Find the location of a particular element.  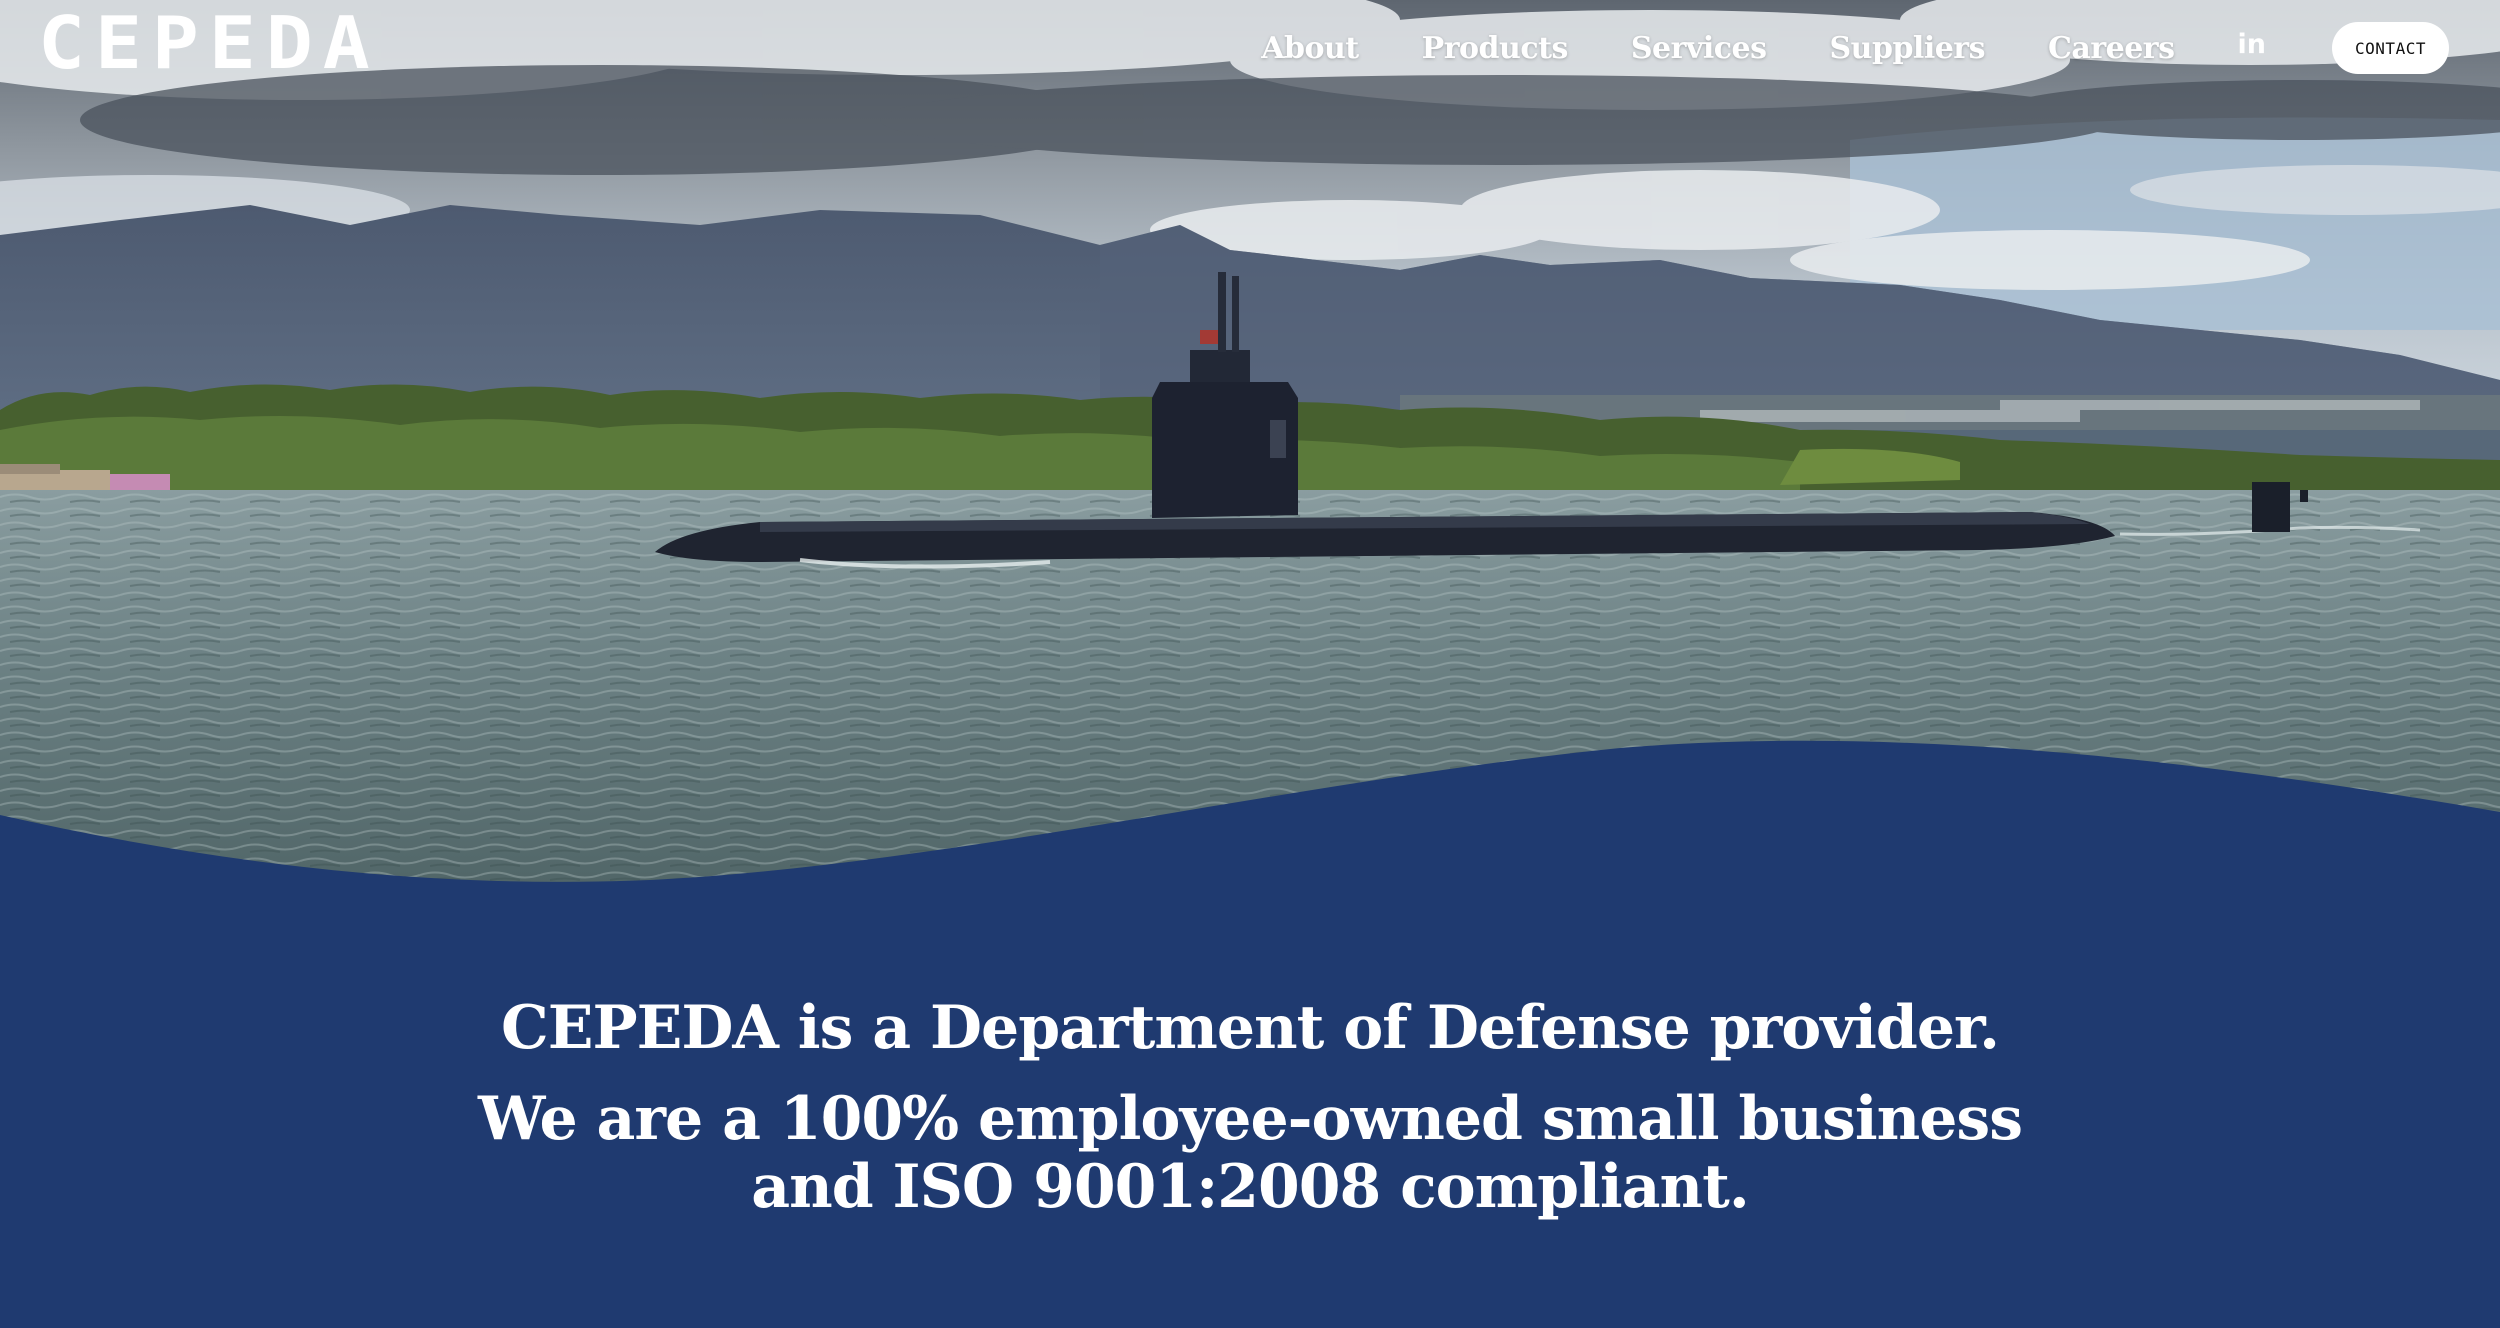

nav-products: Products is located at coordinates (1495, 48).